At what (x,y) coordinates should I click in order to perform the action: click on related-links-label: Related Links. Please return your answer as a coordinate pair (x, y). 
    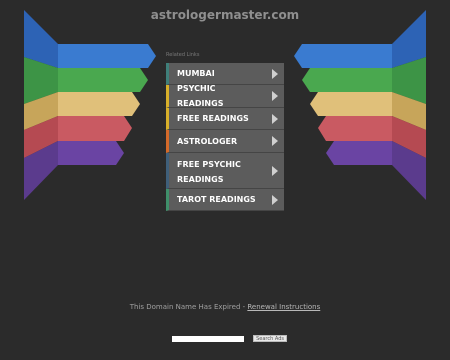
    Looking at the image, I should click on (183, 55).